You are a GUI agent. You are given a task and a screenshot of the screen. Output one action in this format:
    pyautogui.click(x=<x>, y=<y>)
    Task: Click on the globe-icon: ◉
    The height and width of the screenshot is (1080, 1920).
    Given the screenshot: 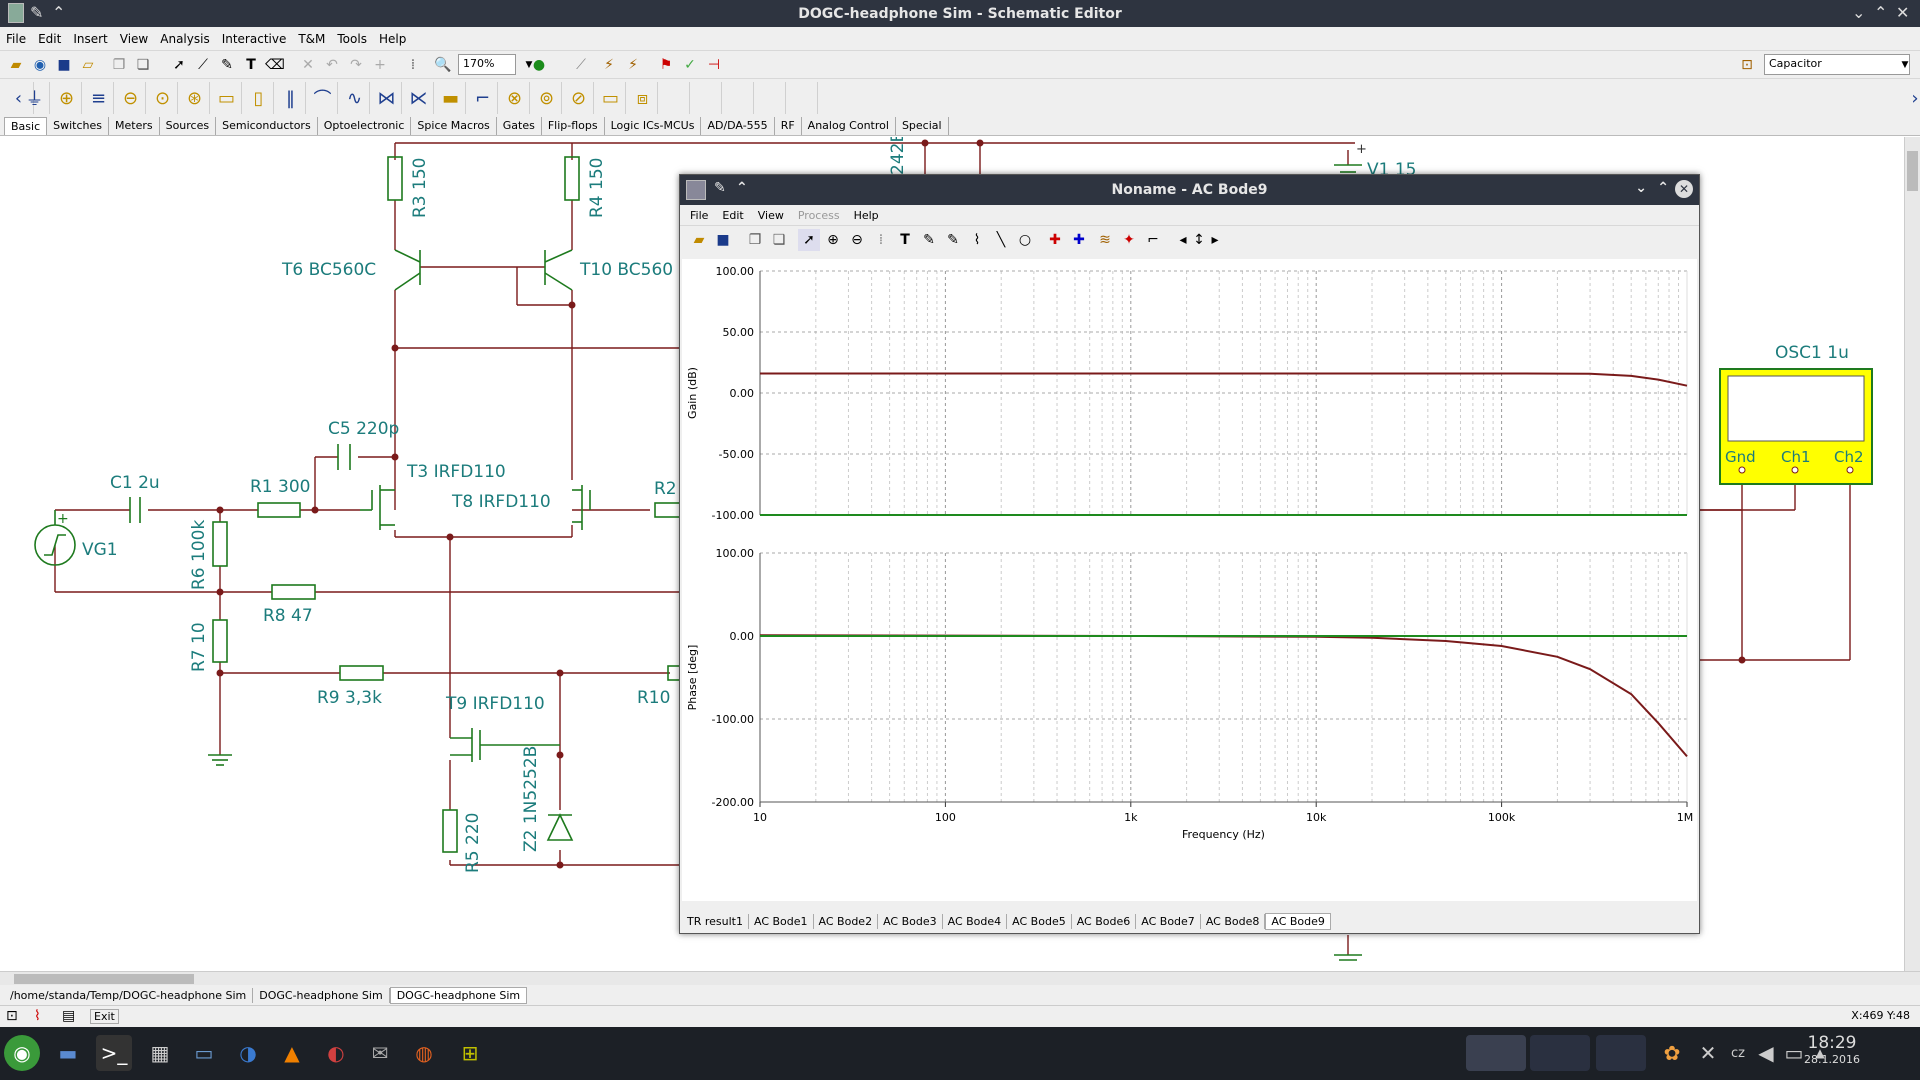 What is the action you would take?
    pyautogui.click(x=40, y=65)
    